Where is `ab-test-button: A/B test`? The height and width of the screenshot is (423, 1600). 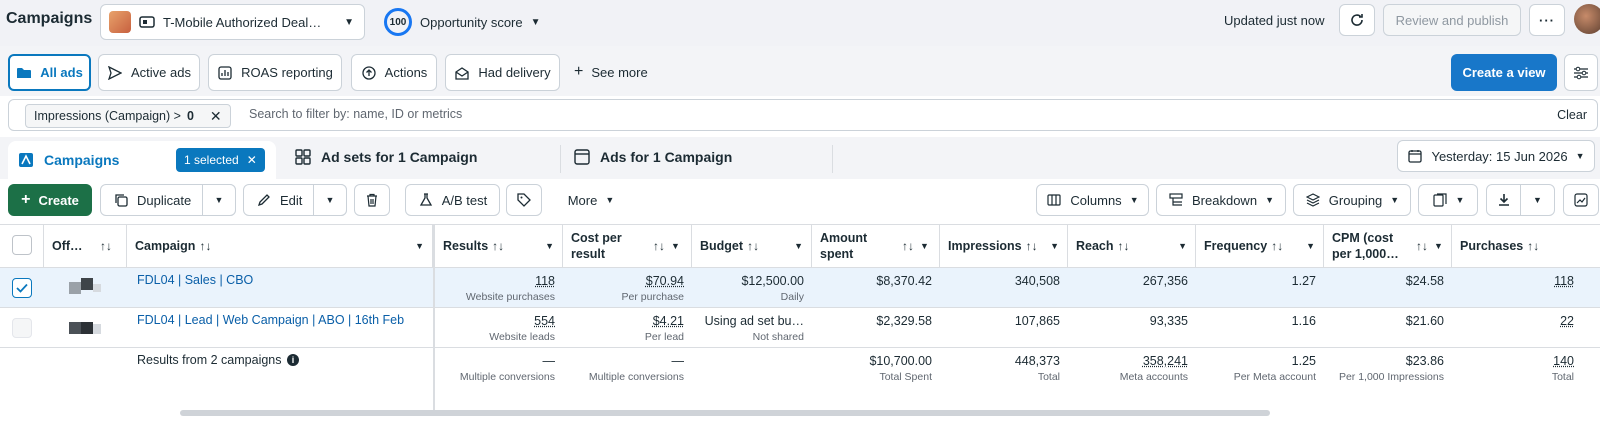 ab-test-button: A/B test is located at coordinates (452, 200).